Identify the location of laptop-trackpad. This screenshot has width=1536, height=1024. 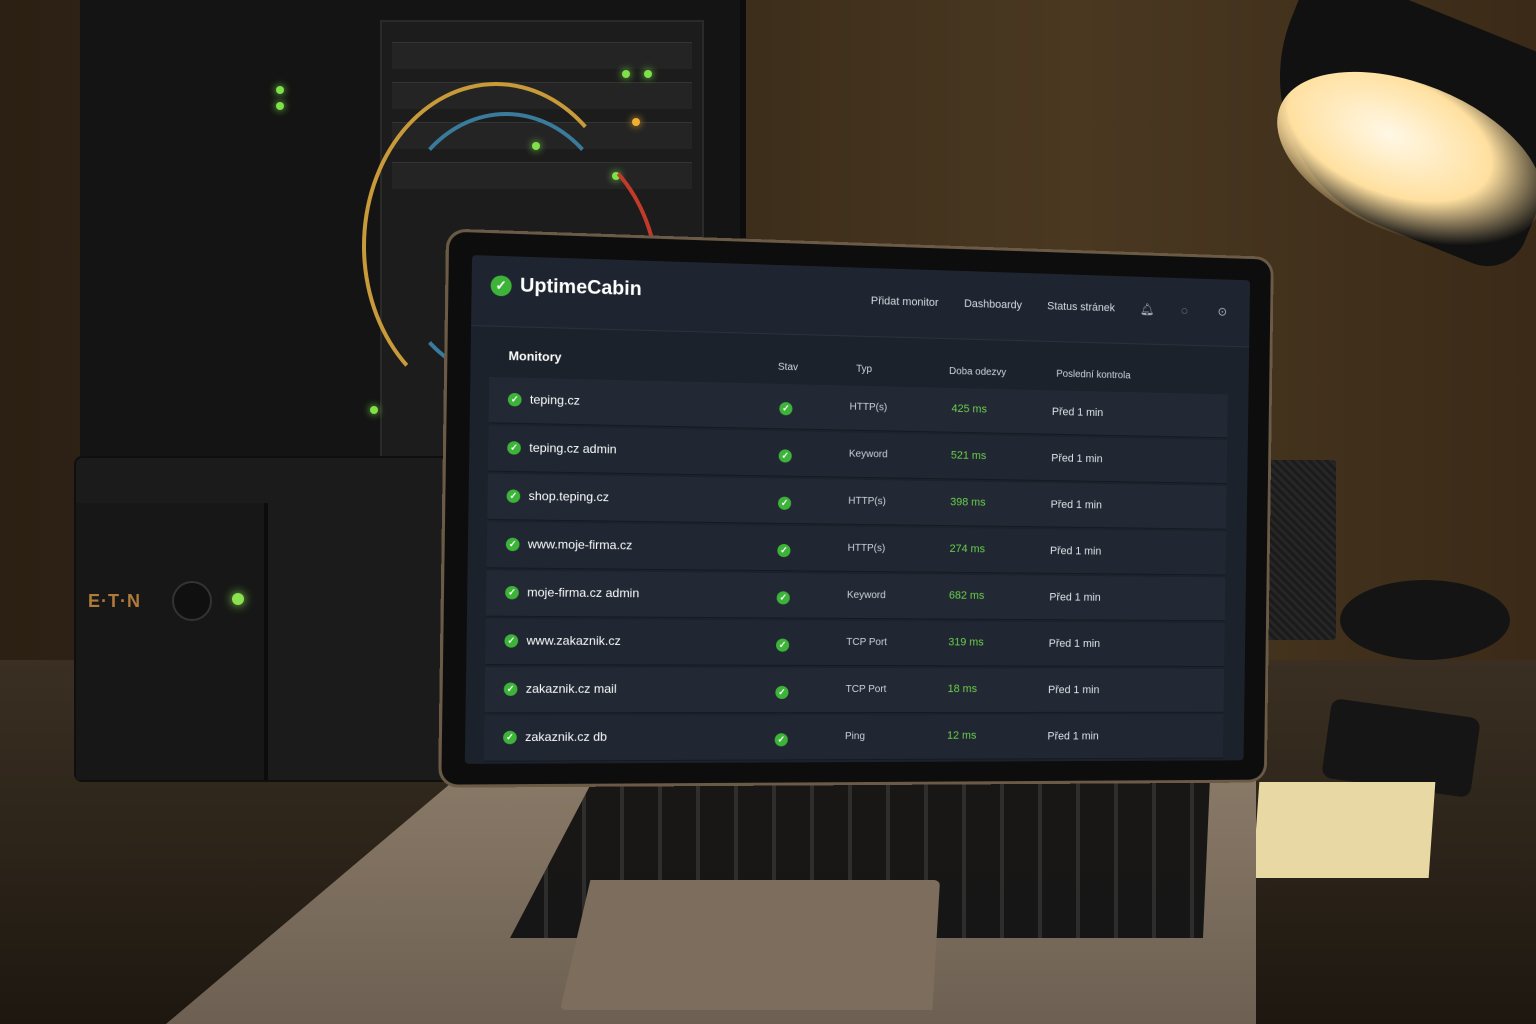
(750, 945).